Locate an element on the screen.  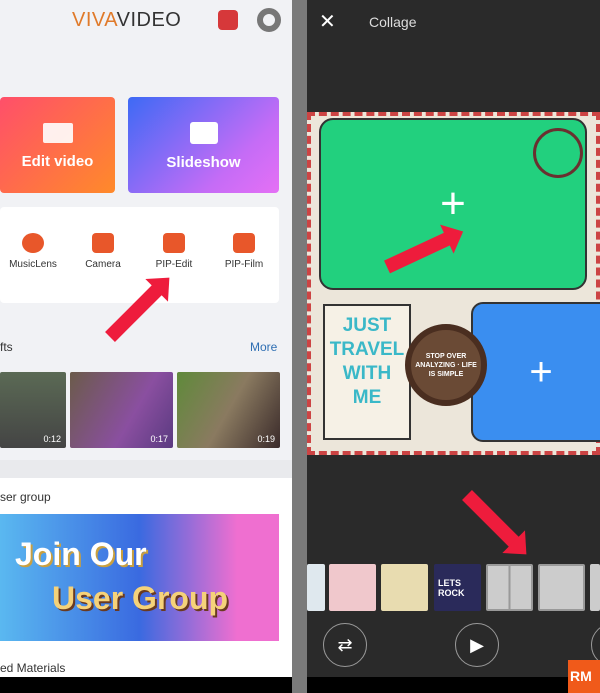
gear-icon is located at coordinates (269, 20).